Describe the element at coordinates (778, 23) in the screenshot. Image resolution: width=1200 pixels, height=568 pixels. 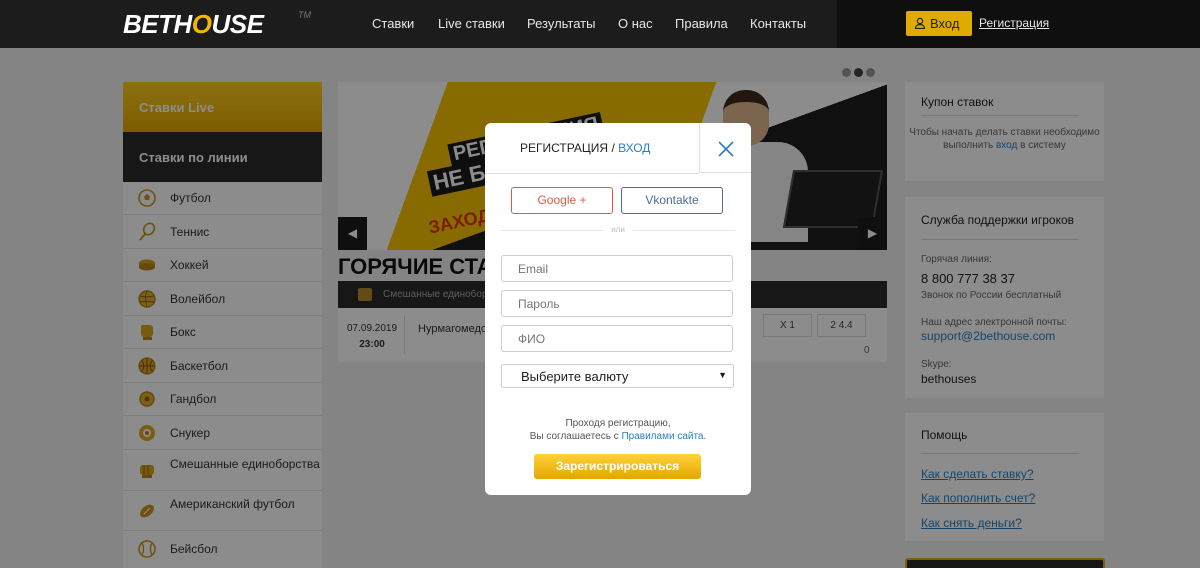
I see `nav-contacts: Контакты` at that location.